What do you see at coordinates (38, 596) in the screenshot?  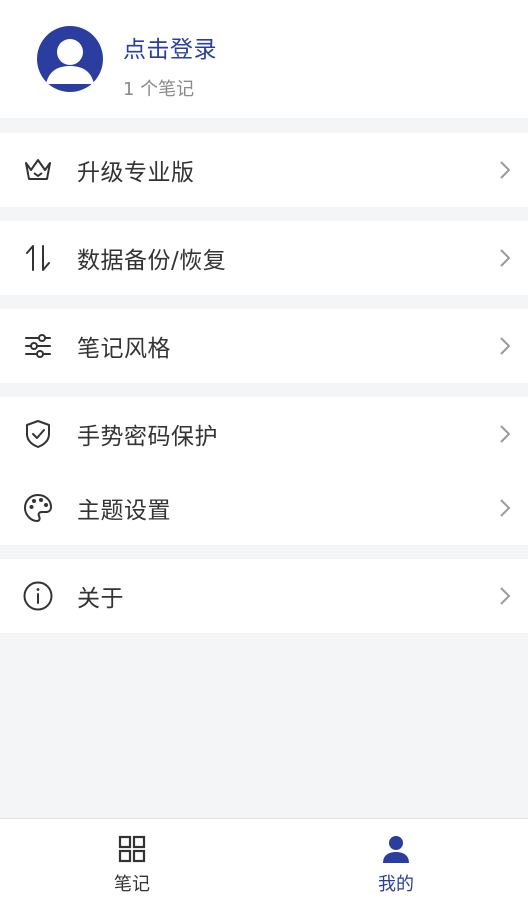 I see `info-icon` at bounding box center [38, 596].